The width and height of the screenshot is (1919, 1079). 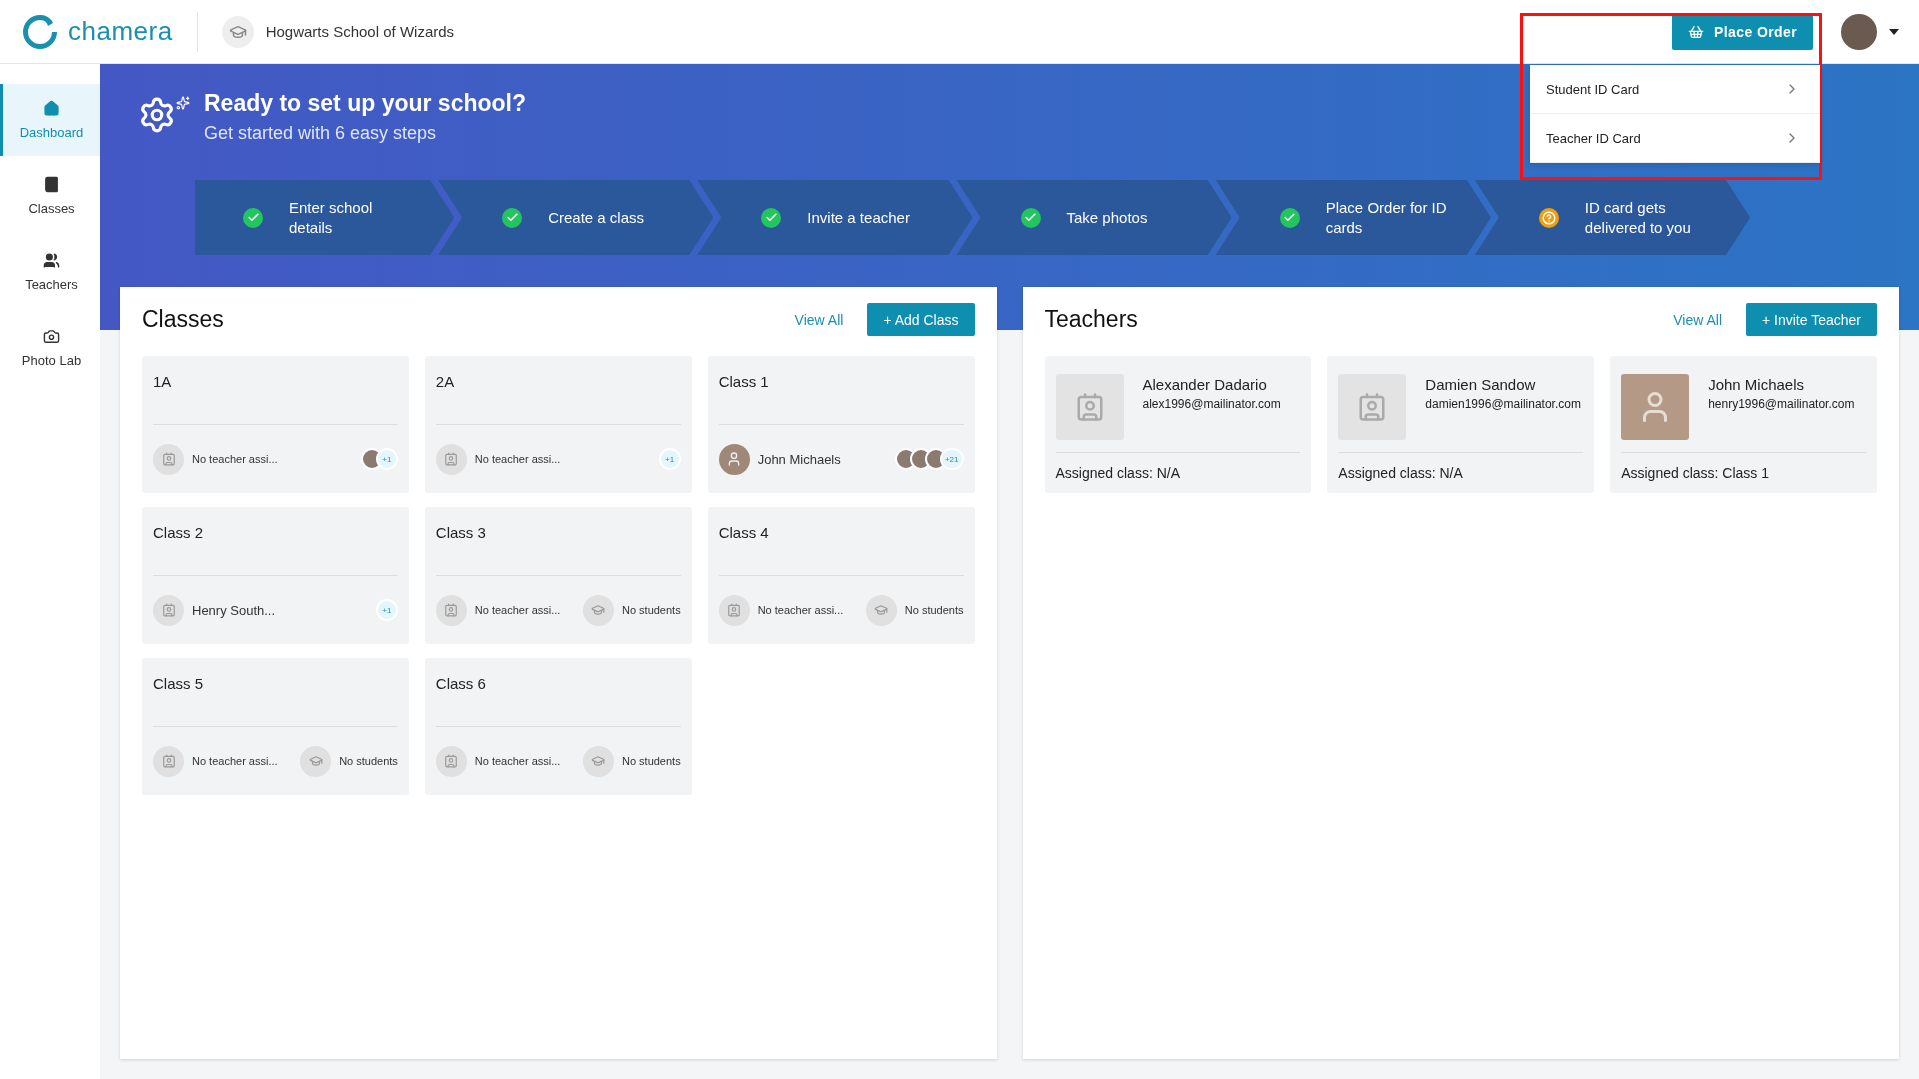 I want to click on class-card: 2A No teacher assi... +1, so click(x=558, y=424).